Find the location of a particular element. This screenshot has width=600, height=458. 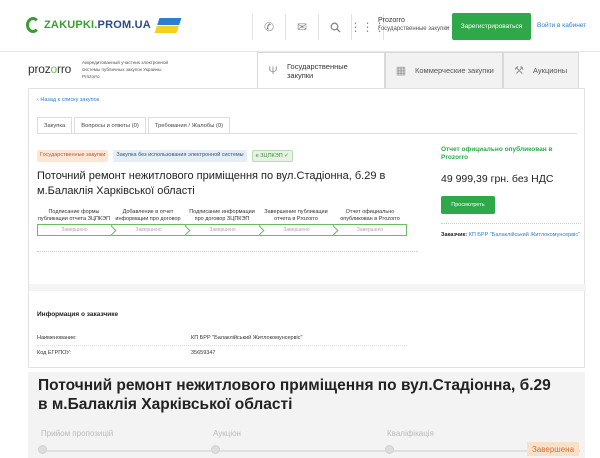

price: 49 999,39 грн. без НДС is located at coordinates (497, 179).